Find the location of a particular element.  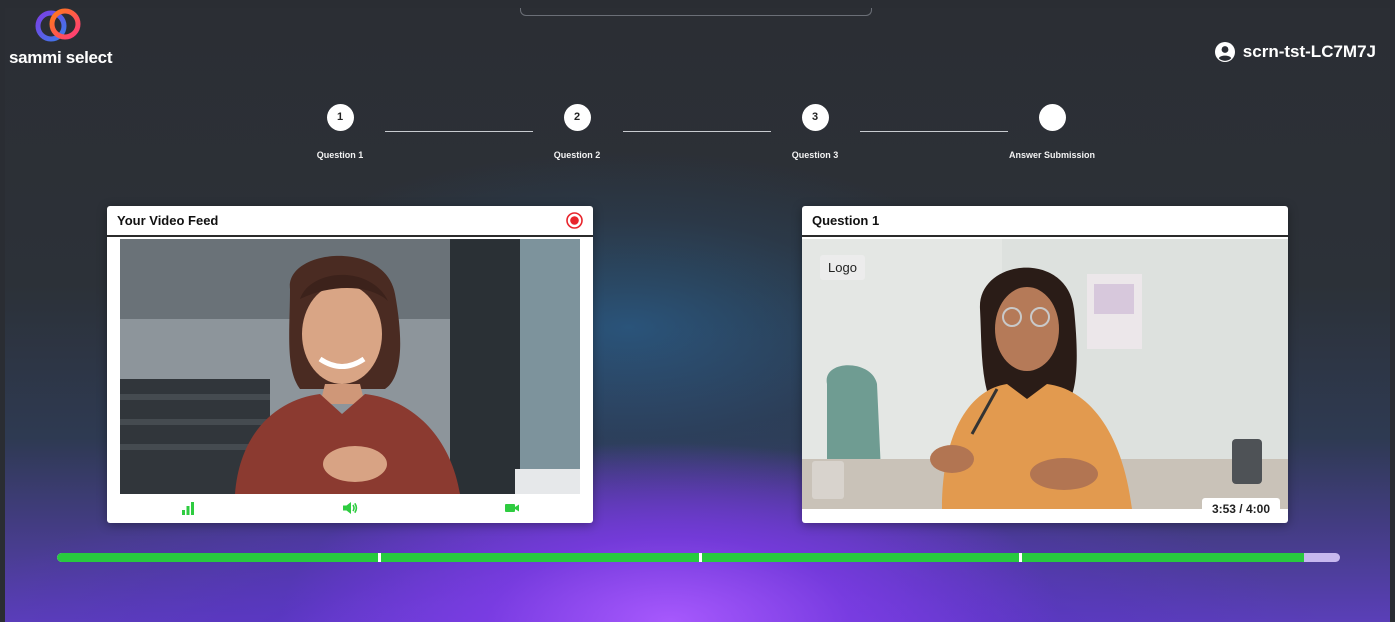

brand-name: sammi select is located at coordinates (61, 57).